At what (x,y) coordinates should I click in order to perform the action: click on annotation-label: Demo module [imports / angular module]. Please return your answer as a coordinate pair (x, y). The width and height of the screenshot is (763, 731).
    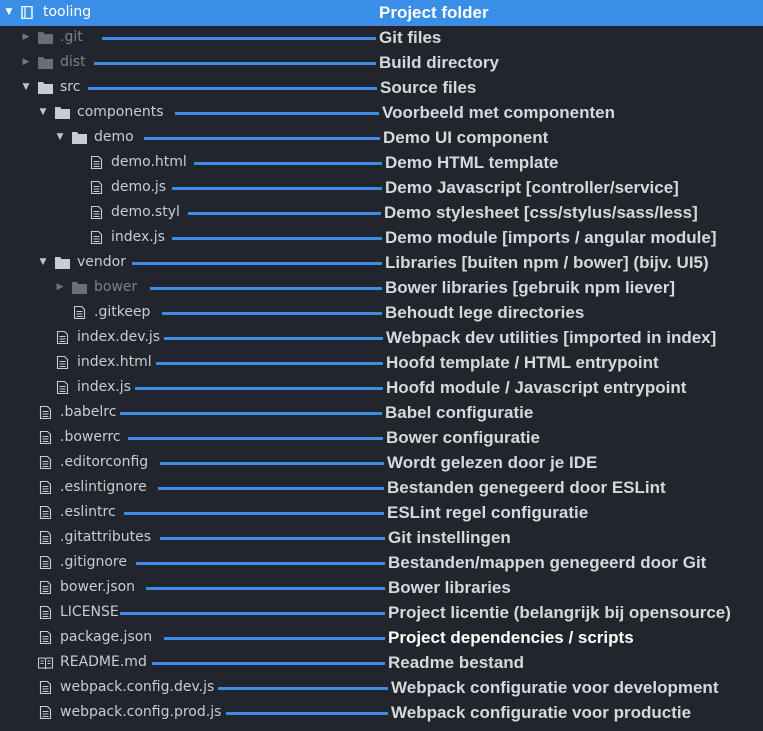
    Looking at the image, I should click on (551, 237).